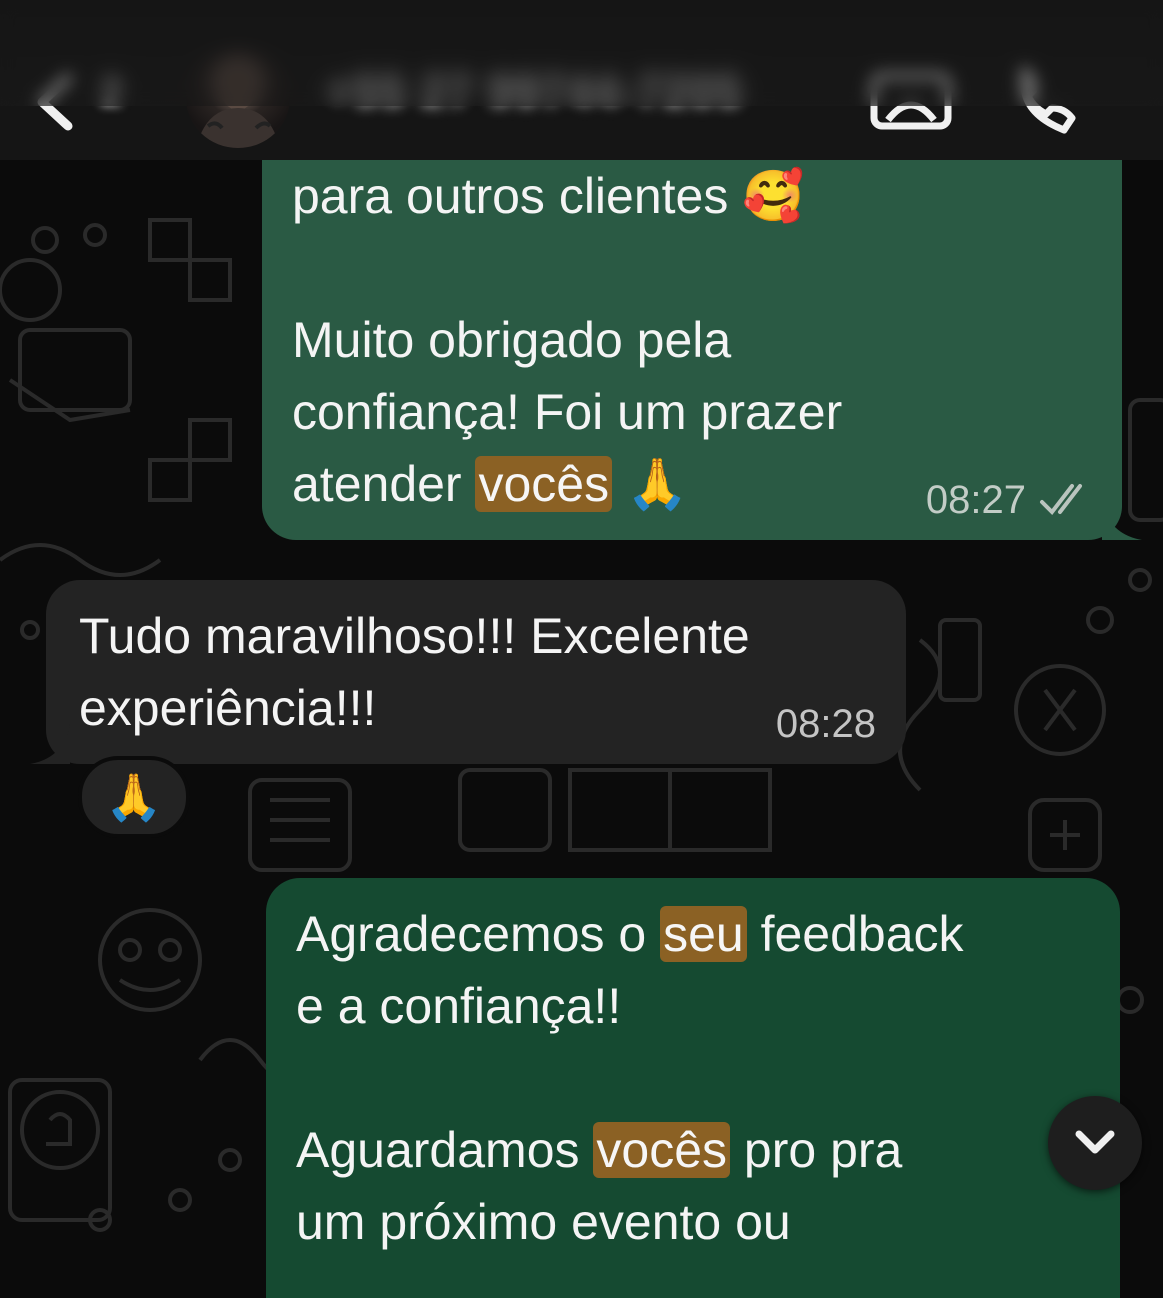 This screenshot has width=1163, height=1298. I want to click on chevron-down-icon, so click(1095, 1142).